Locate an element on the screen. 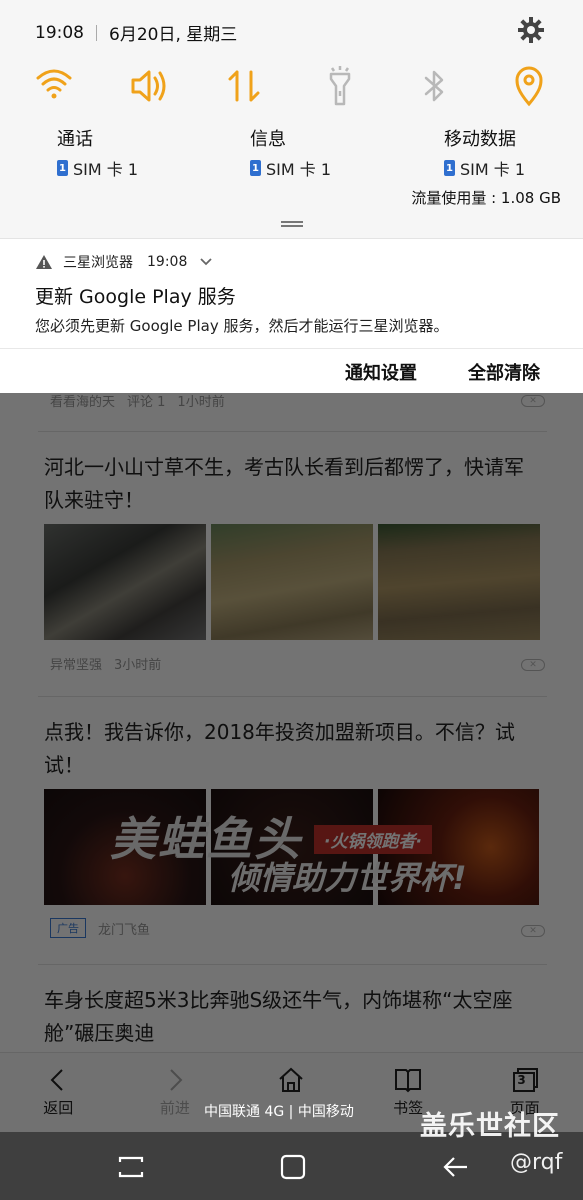 This screenshot has height=1200, width=583. ad-banner: 美蛙鱼头 ·火锅领跑者· 倾情助力世界杯! is located at coordinates (291, 847).